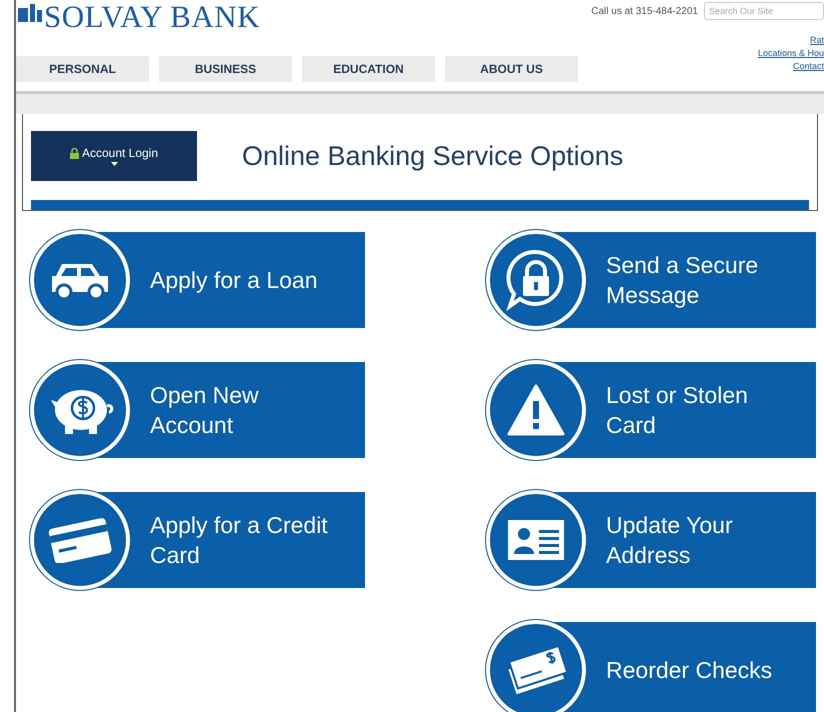 This screenshot has height=712, width=824. Describe the element at coordinates (511, 69) in the screenshot. I see `nav-tab: ABOUT US` at that location.